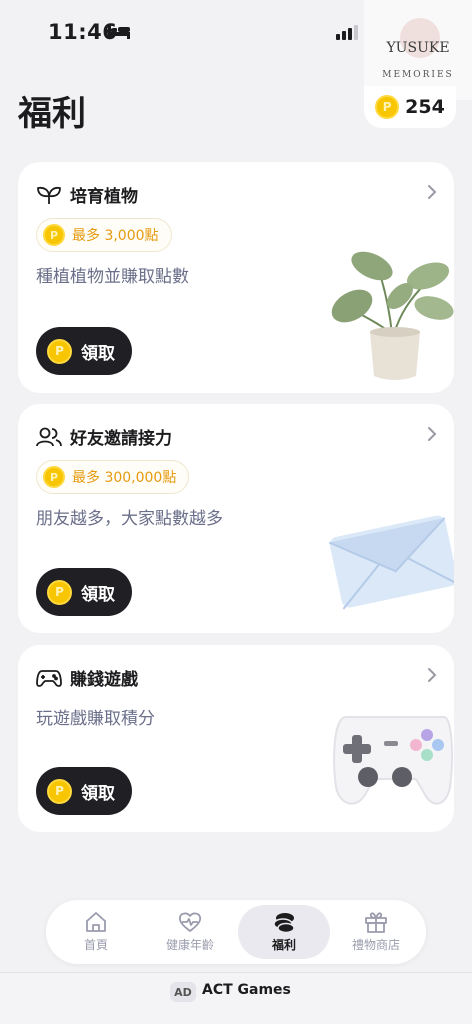  I want to click on envelope-illustration, so click(391, 562).